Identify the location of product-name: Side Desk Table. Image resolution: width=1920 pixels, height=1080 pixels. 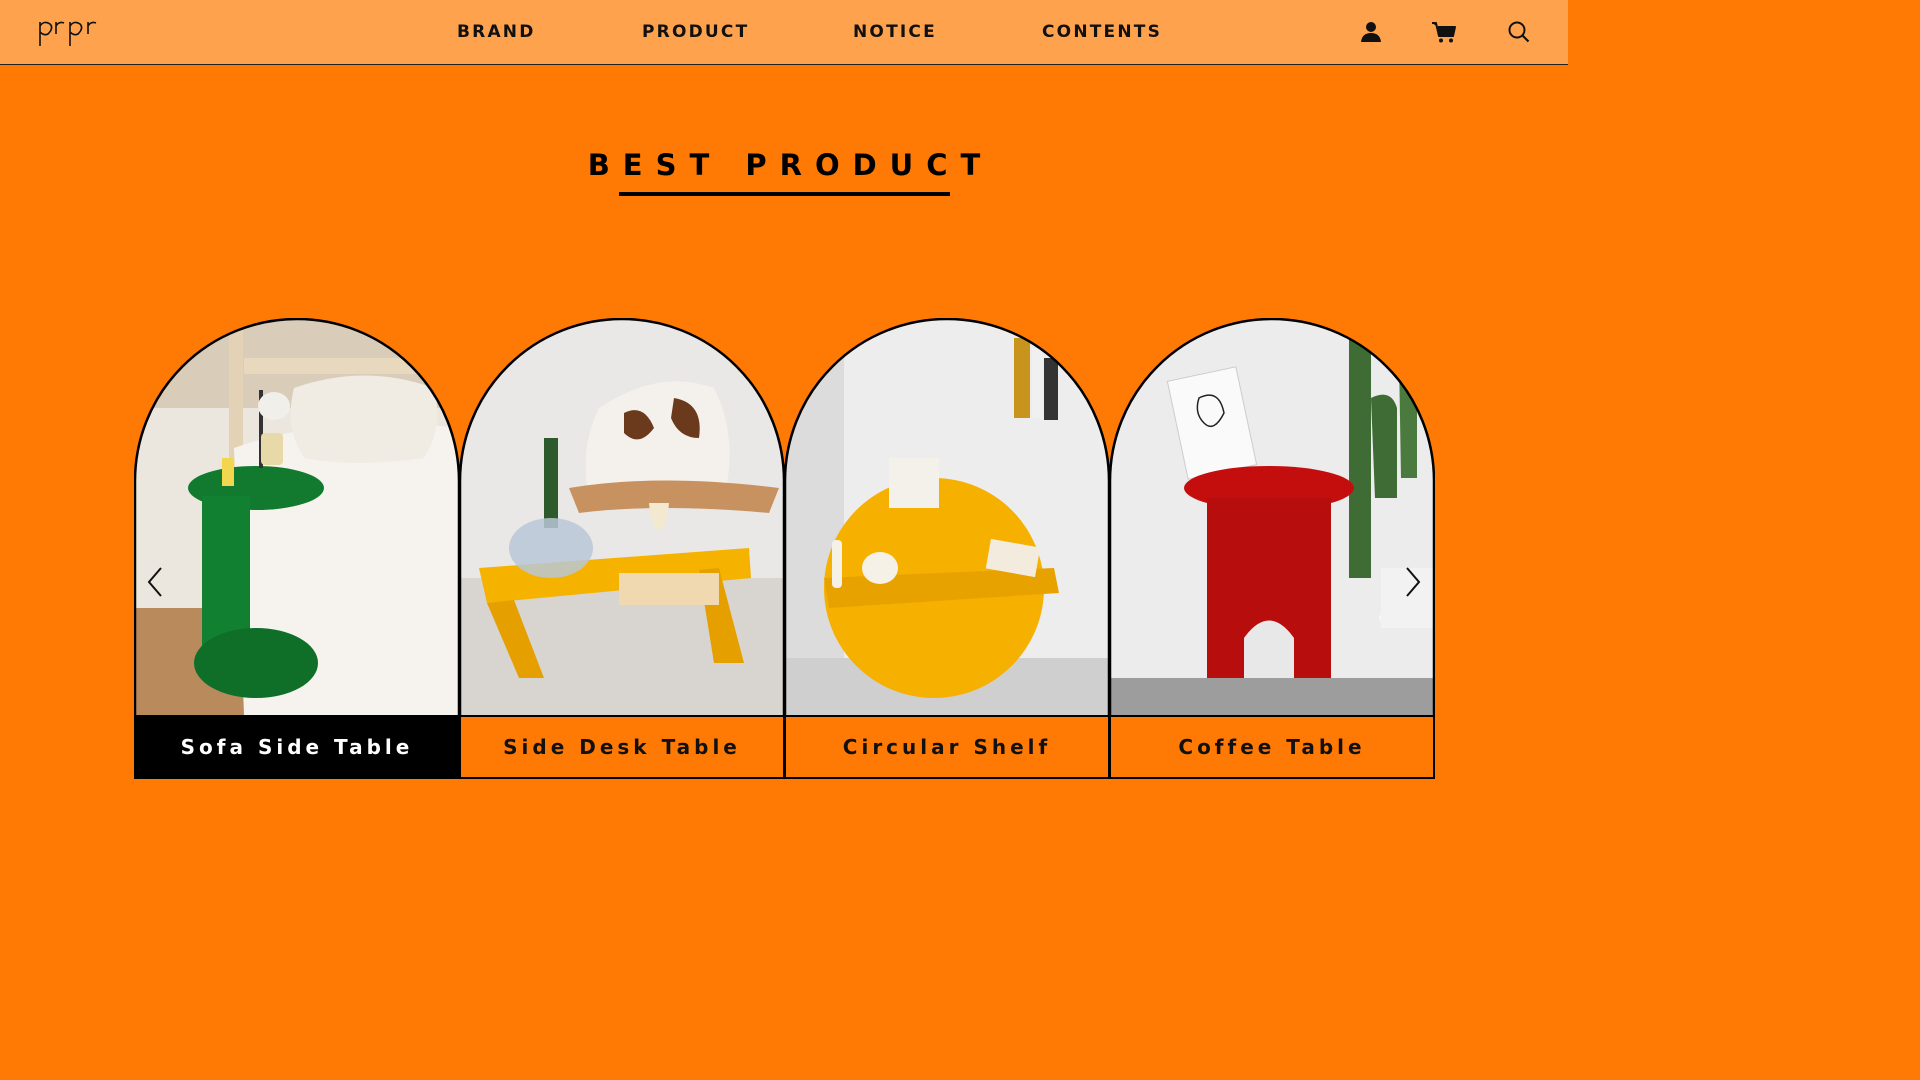
(622, 747).